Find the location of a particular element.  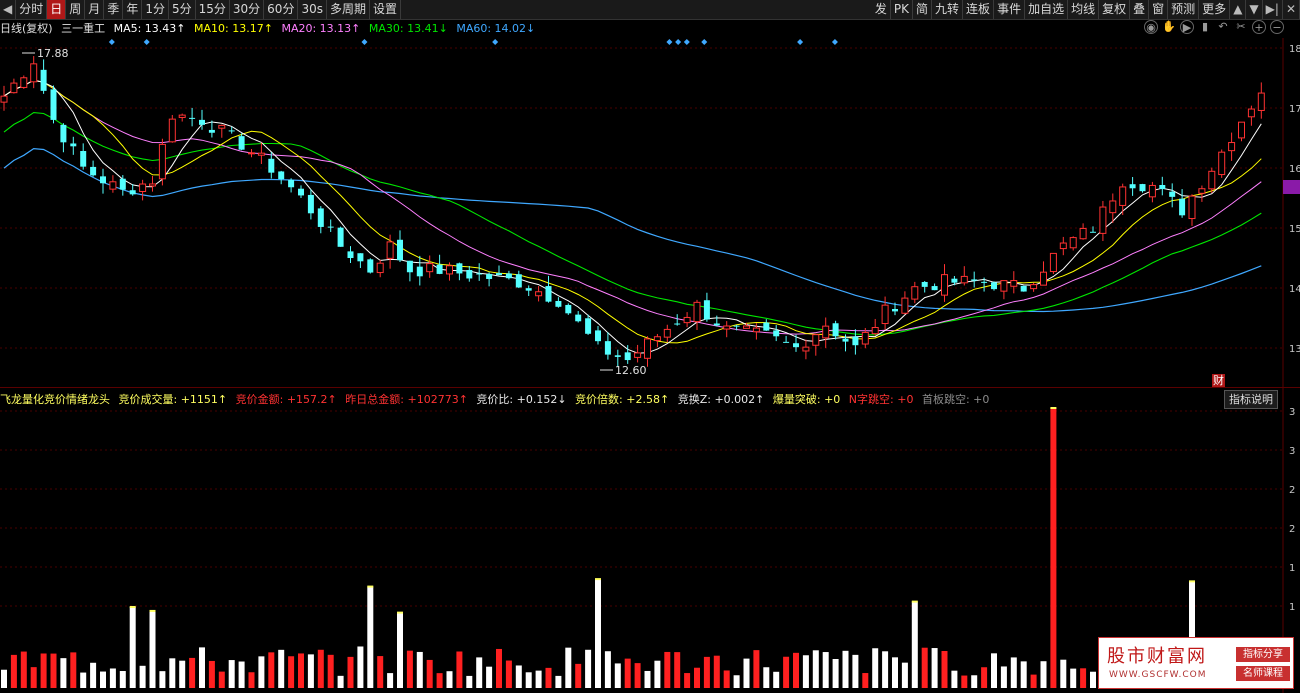

indicator-burst: 爆量突破: +0 is located at coordinates (806, 399).